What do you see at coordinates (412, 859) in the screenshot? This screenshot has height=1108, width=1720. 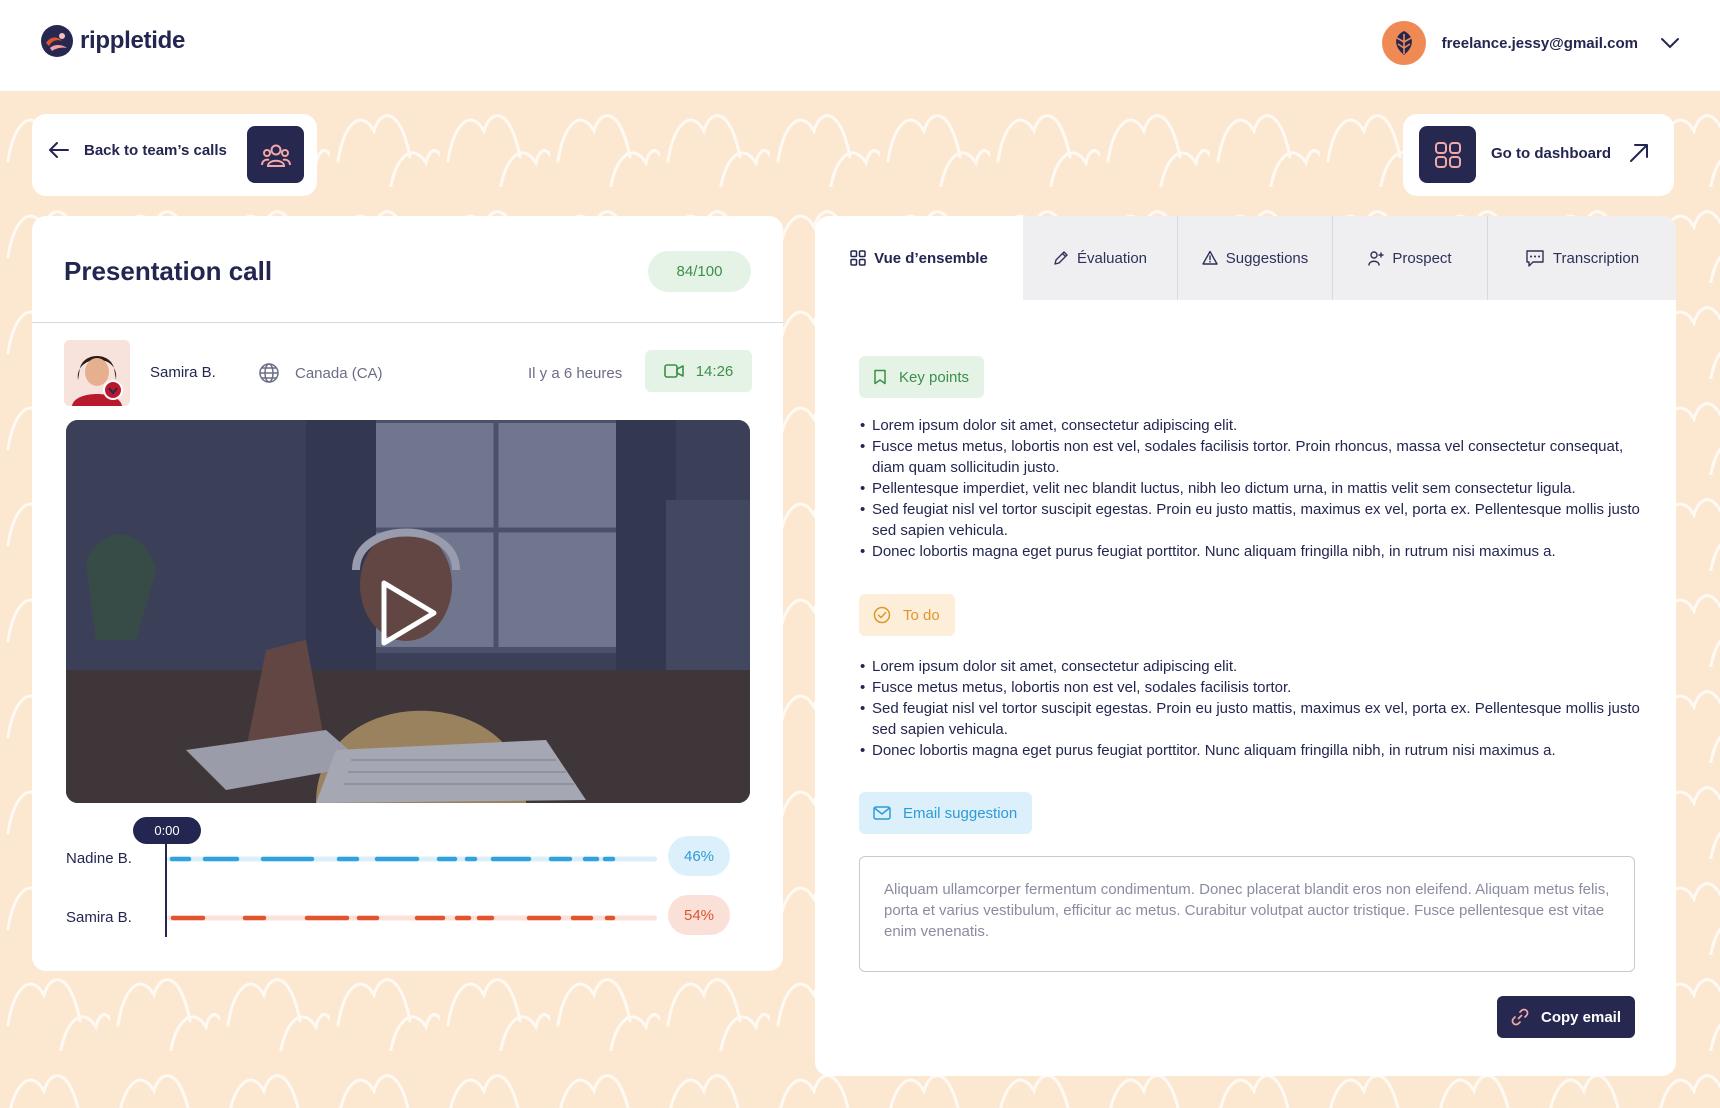 I see `speaker-track-nadine` at bounding box center [412, 859].